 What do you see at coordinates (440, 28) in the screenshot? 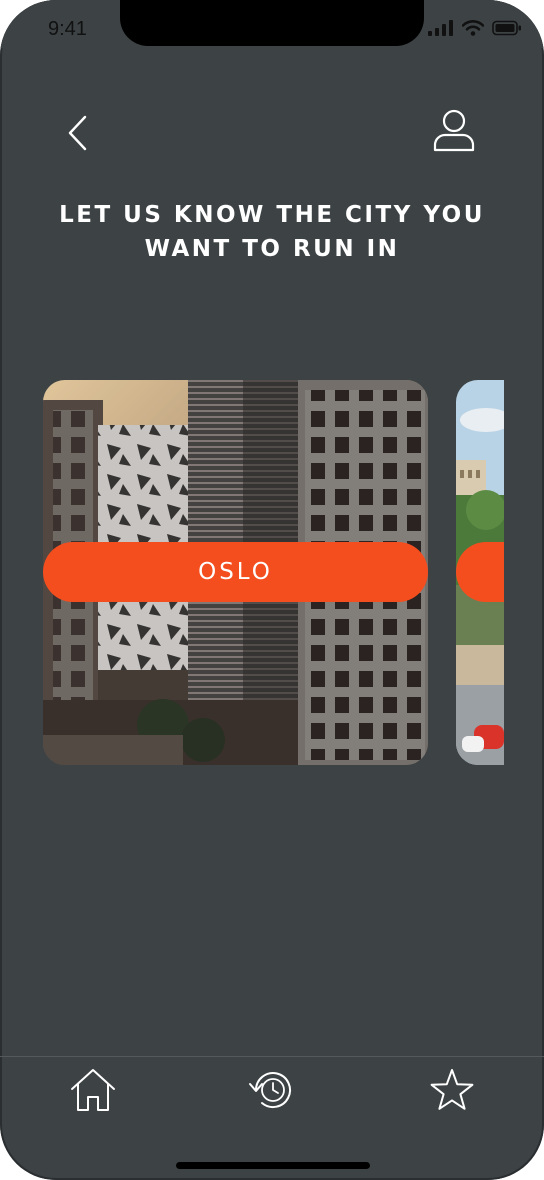
I see `cellular-signal-icon` at bounding box center [440, 28].